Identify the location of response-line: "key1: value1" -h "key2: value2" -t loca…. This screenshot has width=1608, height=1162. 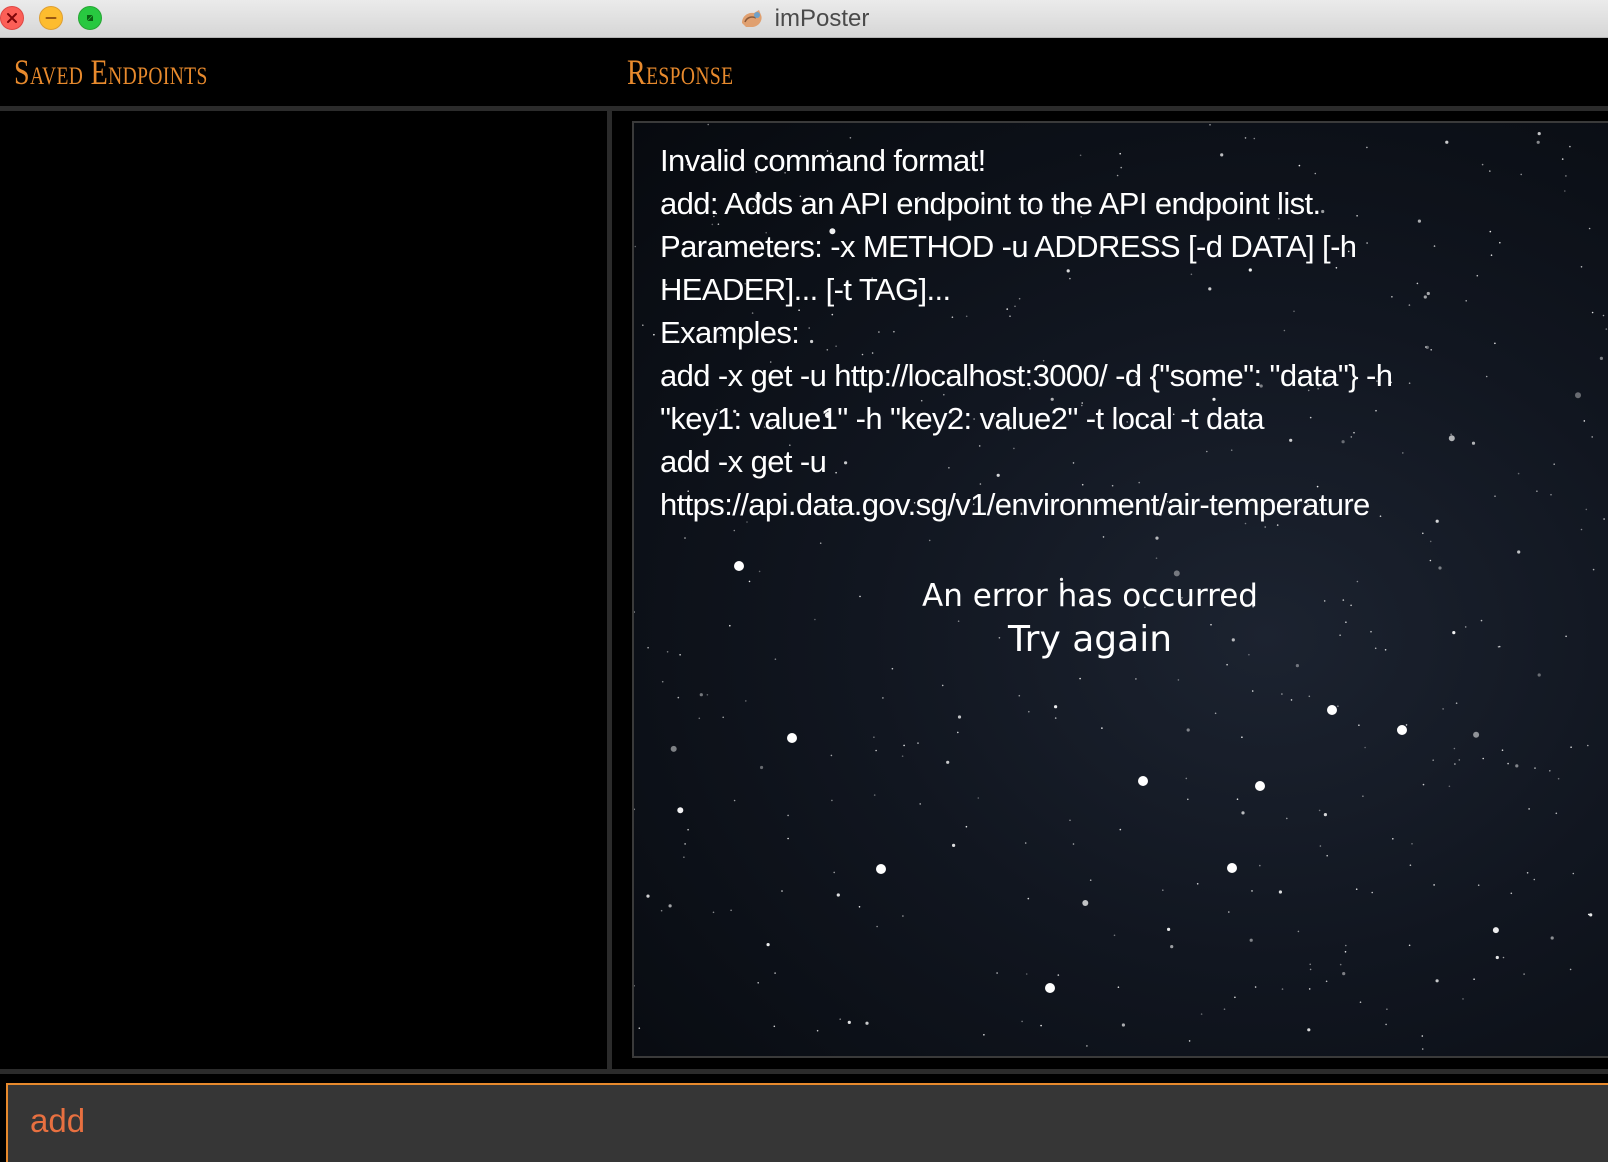
(962, 418).